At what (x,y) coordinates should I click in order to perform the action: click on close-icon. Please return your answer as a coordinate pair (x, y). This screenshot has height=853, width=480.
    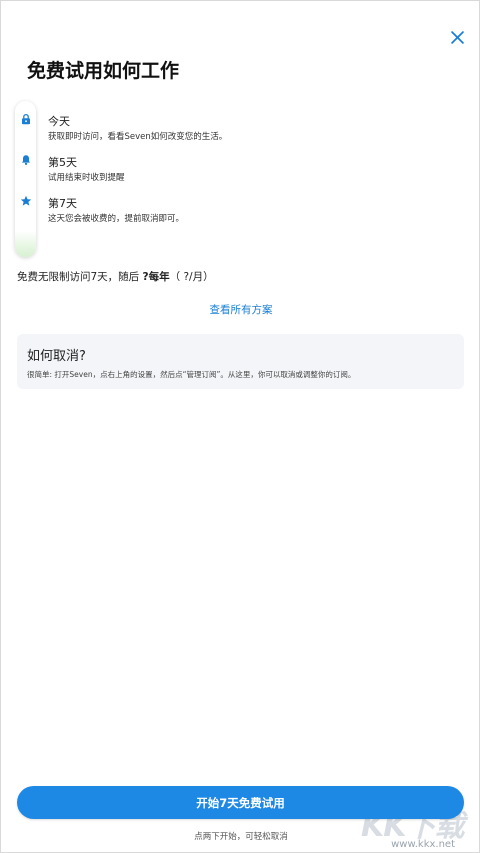
    Looking at the image, I should click on (457, 38).